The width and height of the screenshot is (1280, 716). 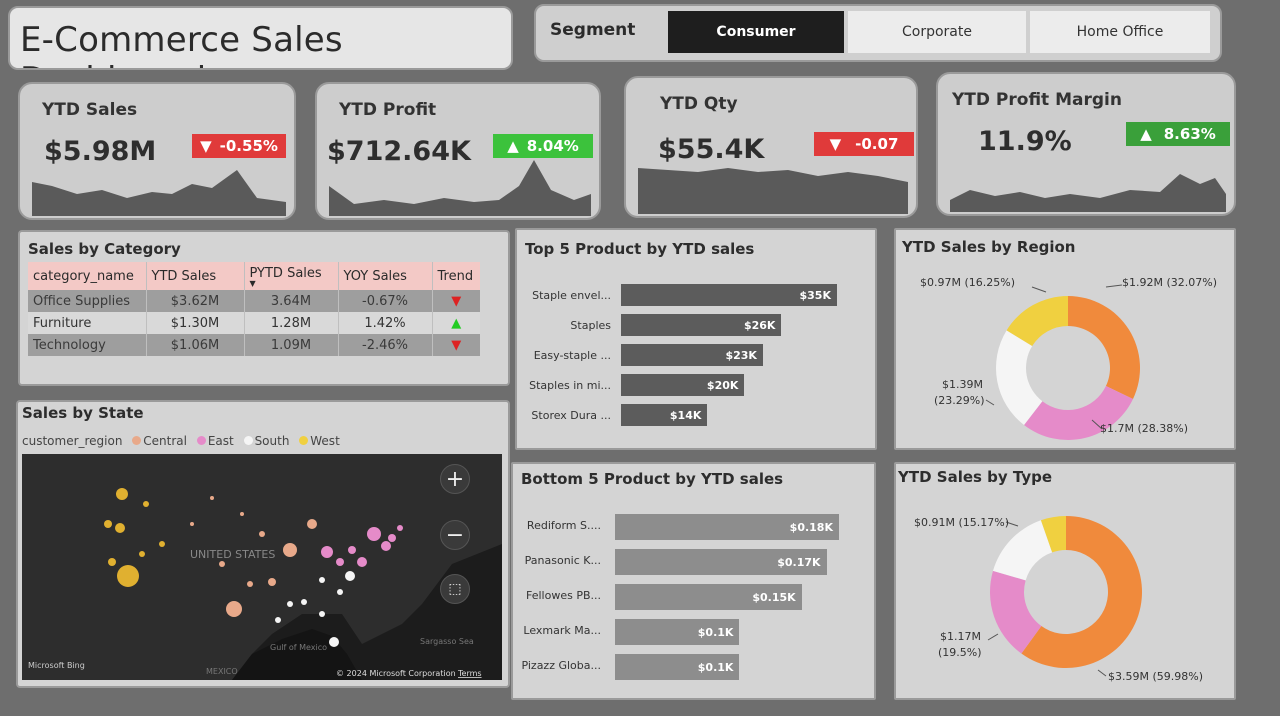 I want to click on bar-value-label: $0.15K, so click(x=774, y=597).